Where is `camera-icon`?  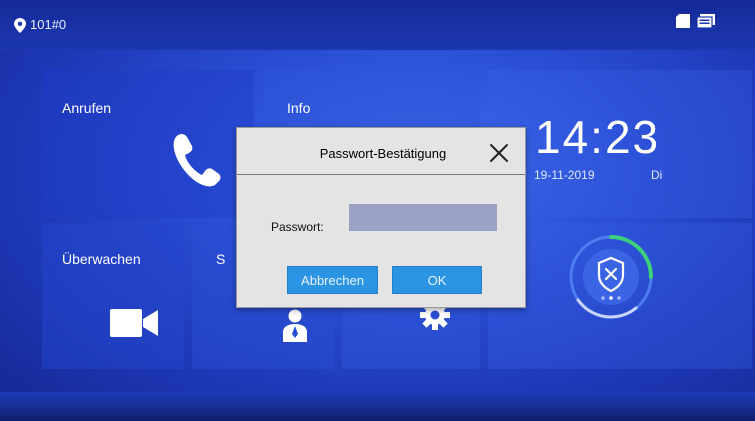
camera-icon is located at coordinates (134, 323).